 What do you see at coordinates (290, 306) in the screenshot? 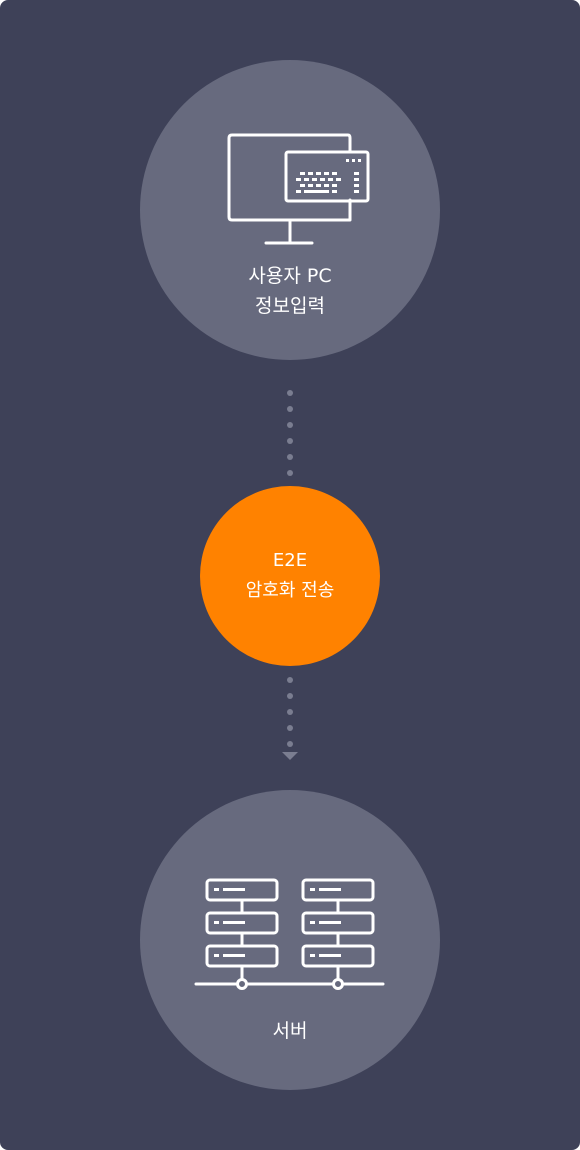
I see `client-label-line2: 정보입력` at bounding box center [290, 306].